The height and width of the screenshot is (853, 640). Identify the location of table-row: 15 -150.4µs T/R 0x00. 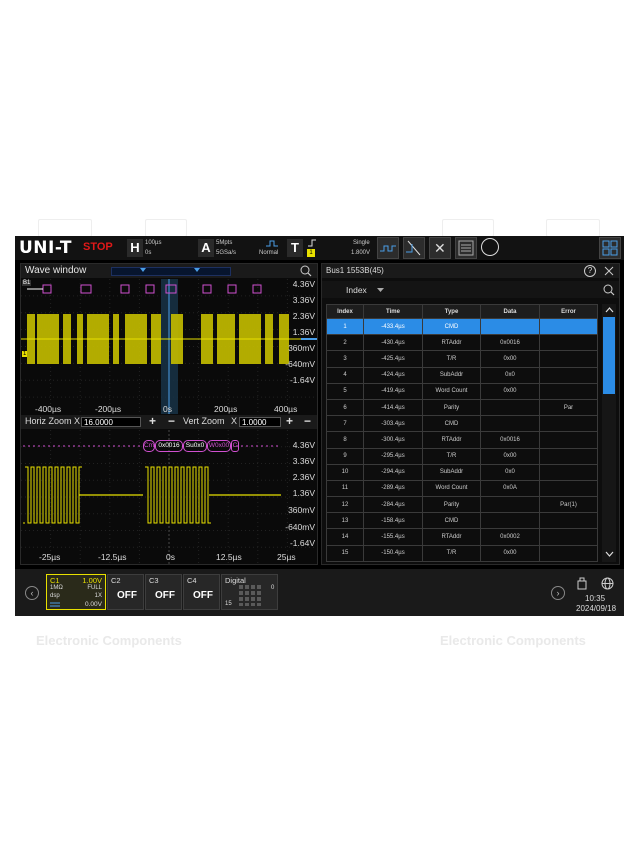
(462, 553).